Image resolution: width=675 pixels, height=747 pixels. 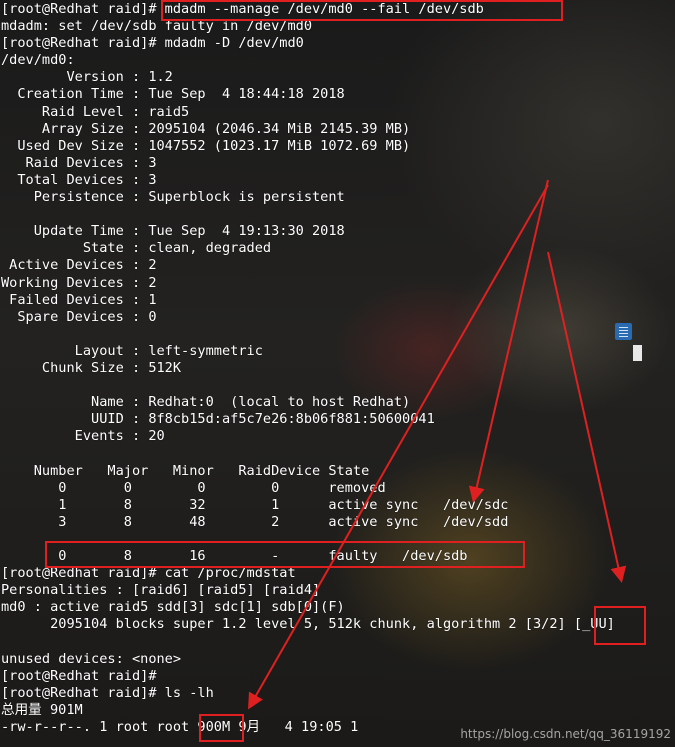 I want to click on document-icon, so click(x=623, y=331).